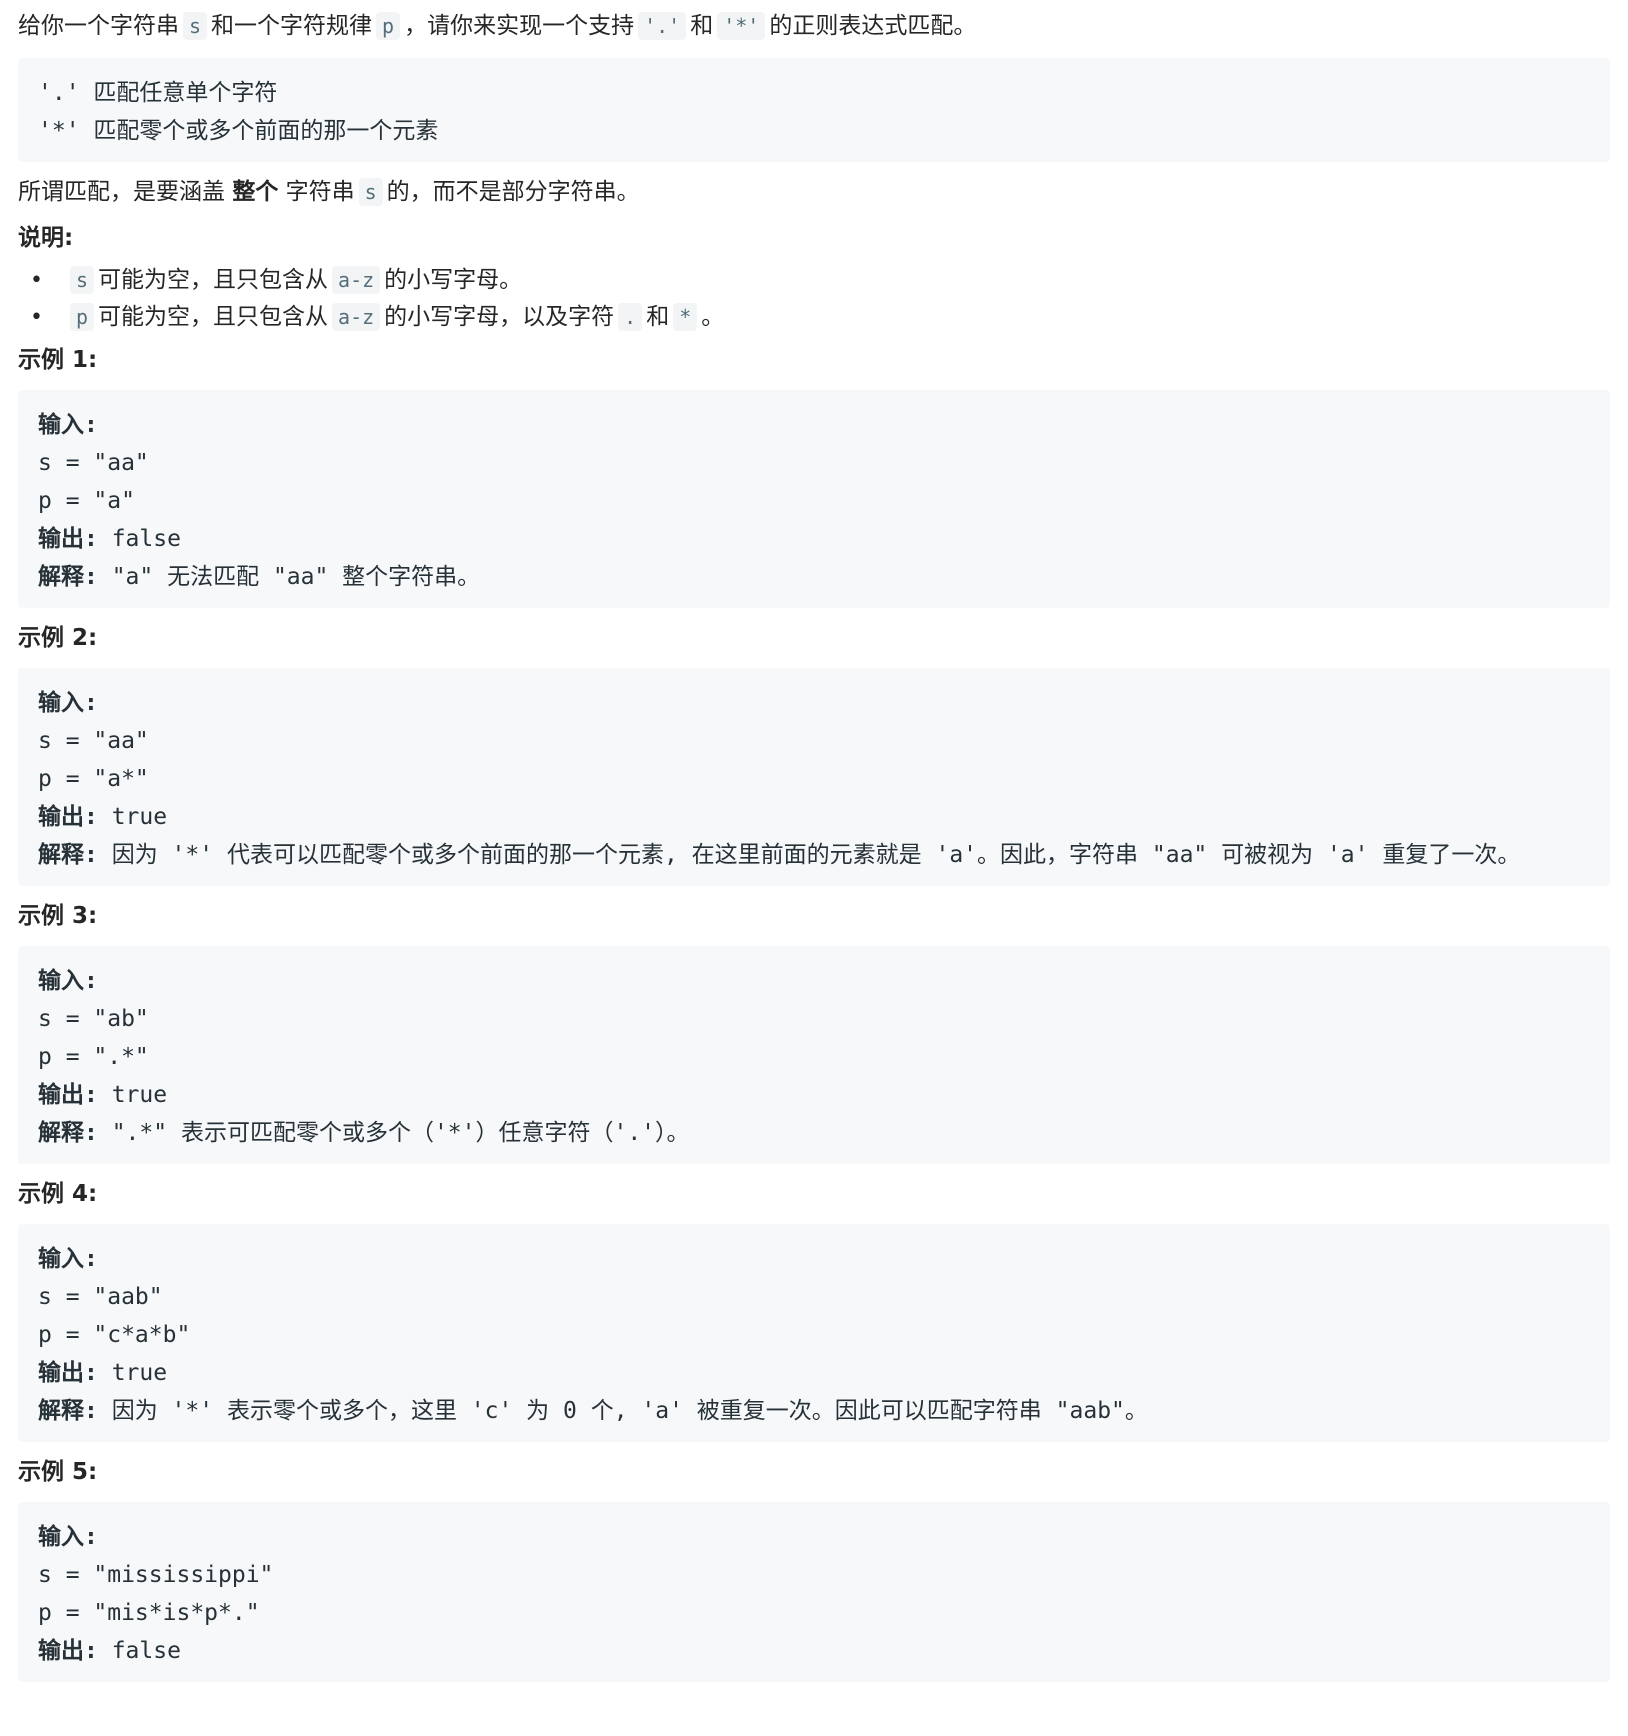  Describe the element at coordinates (98, 26) in the screenshot. I see `intro-text: 给你一个字符串` at that location.